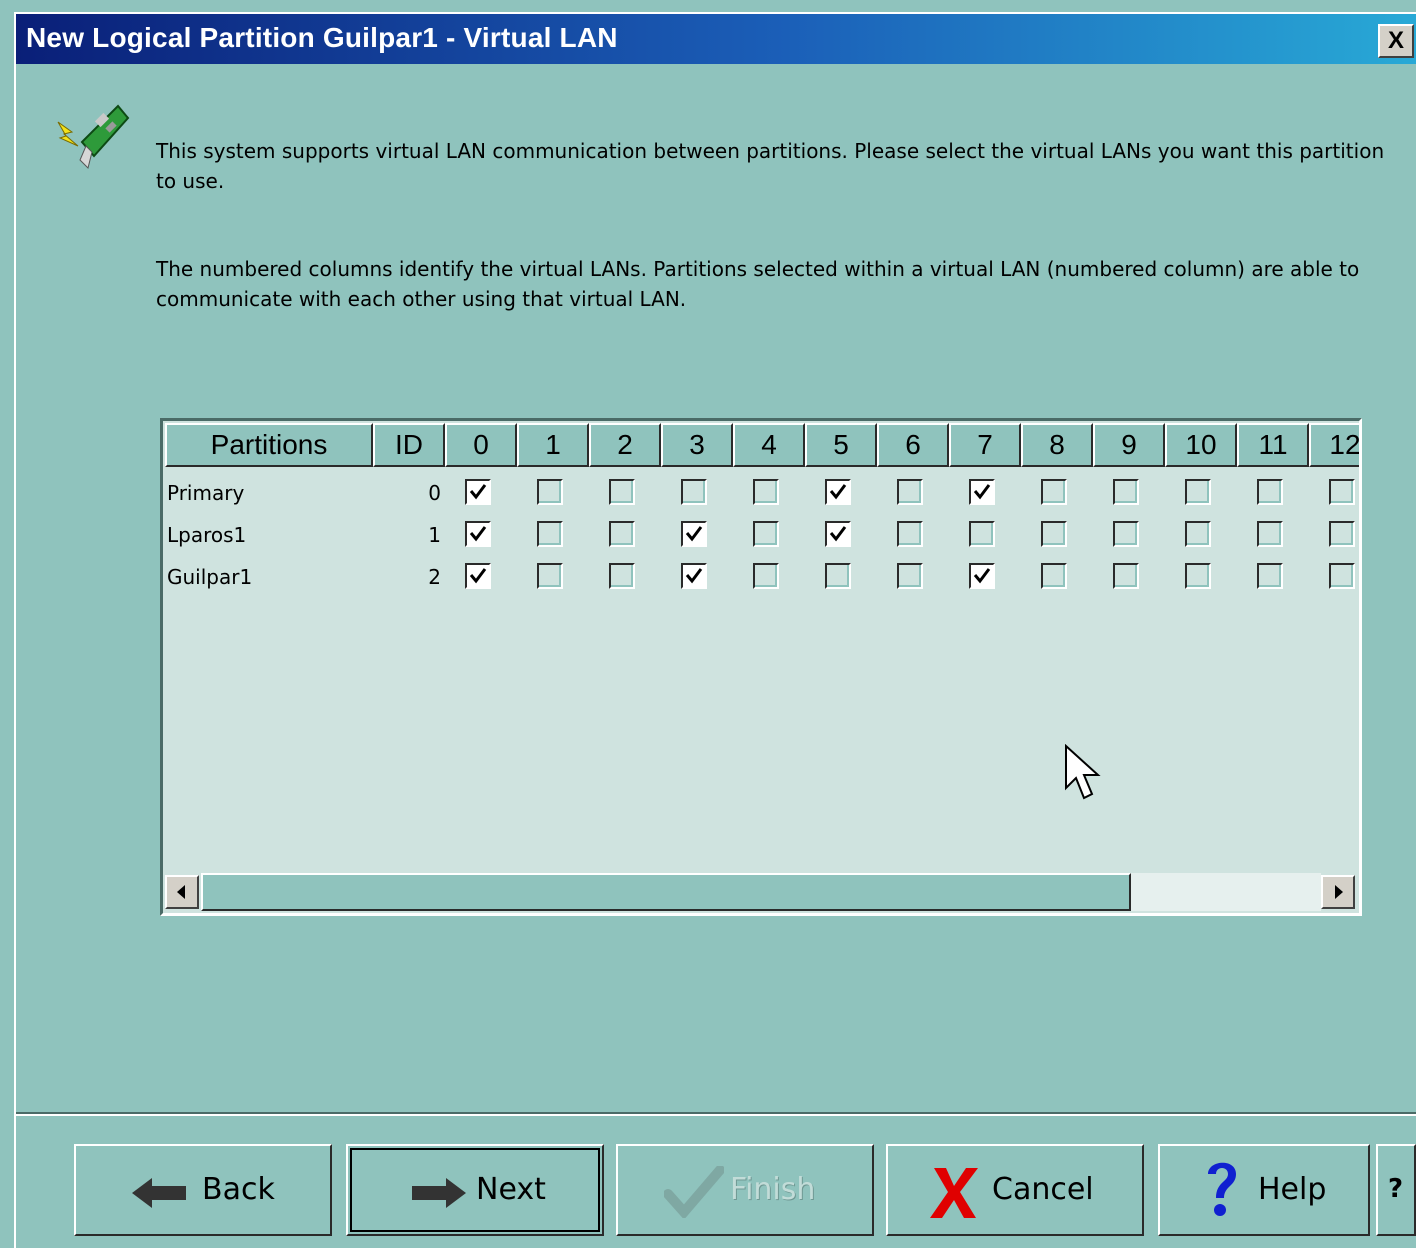 This screenshot has width=1416, height=1248. What do you see at coordinates (1226, 892) in the screenshot?
I see `scrollbar-track` at bounding box center [1226, 892].